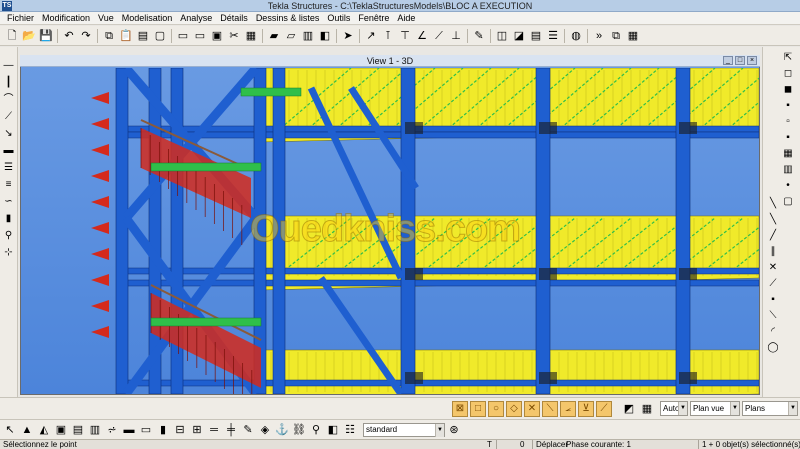 Image resolution: width=800 pixels, height=449 pixels. What do you see at coordinates (770, 408) in the screenshot?
I see `snap-edges-select: Plans contours ▼` at bounding box center [770, 408].